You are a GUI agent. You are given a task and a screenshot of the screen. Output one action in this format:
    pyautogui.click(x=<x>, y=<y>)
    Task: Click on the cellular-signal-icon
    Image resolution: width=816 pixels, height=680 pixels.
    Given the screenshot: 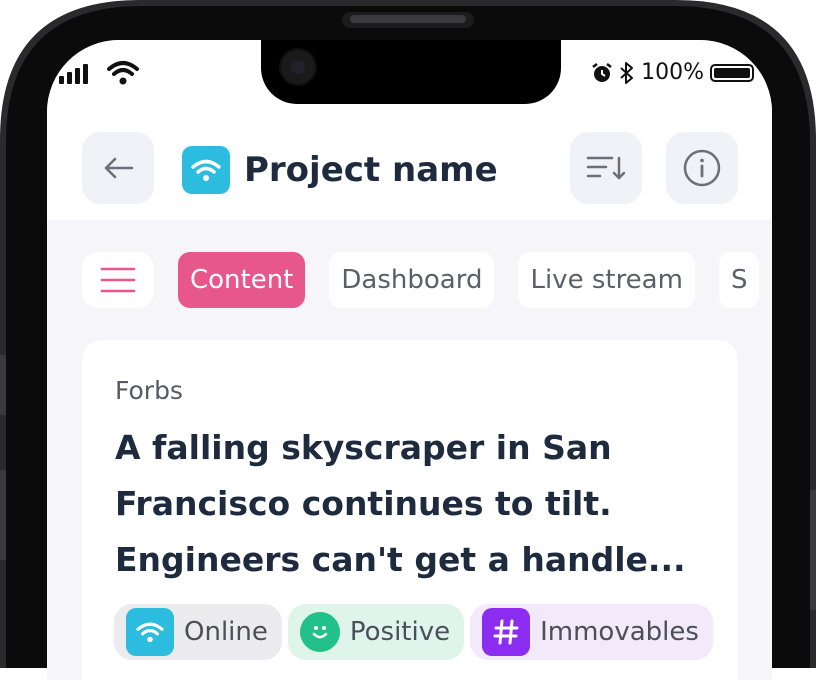 What is the action you would take?
    pyautogui.click(x=73, y=74)
    